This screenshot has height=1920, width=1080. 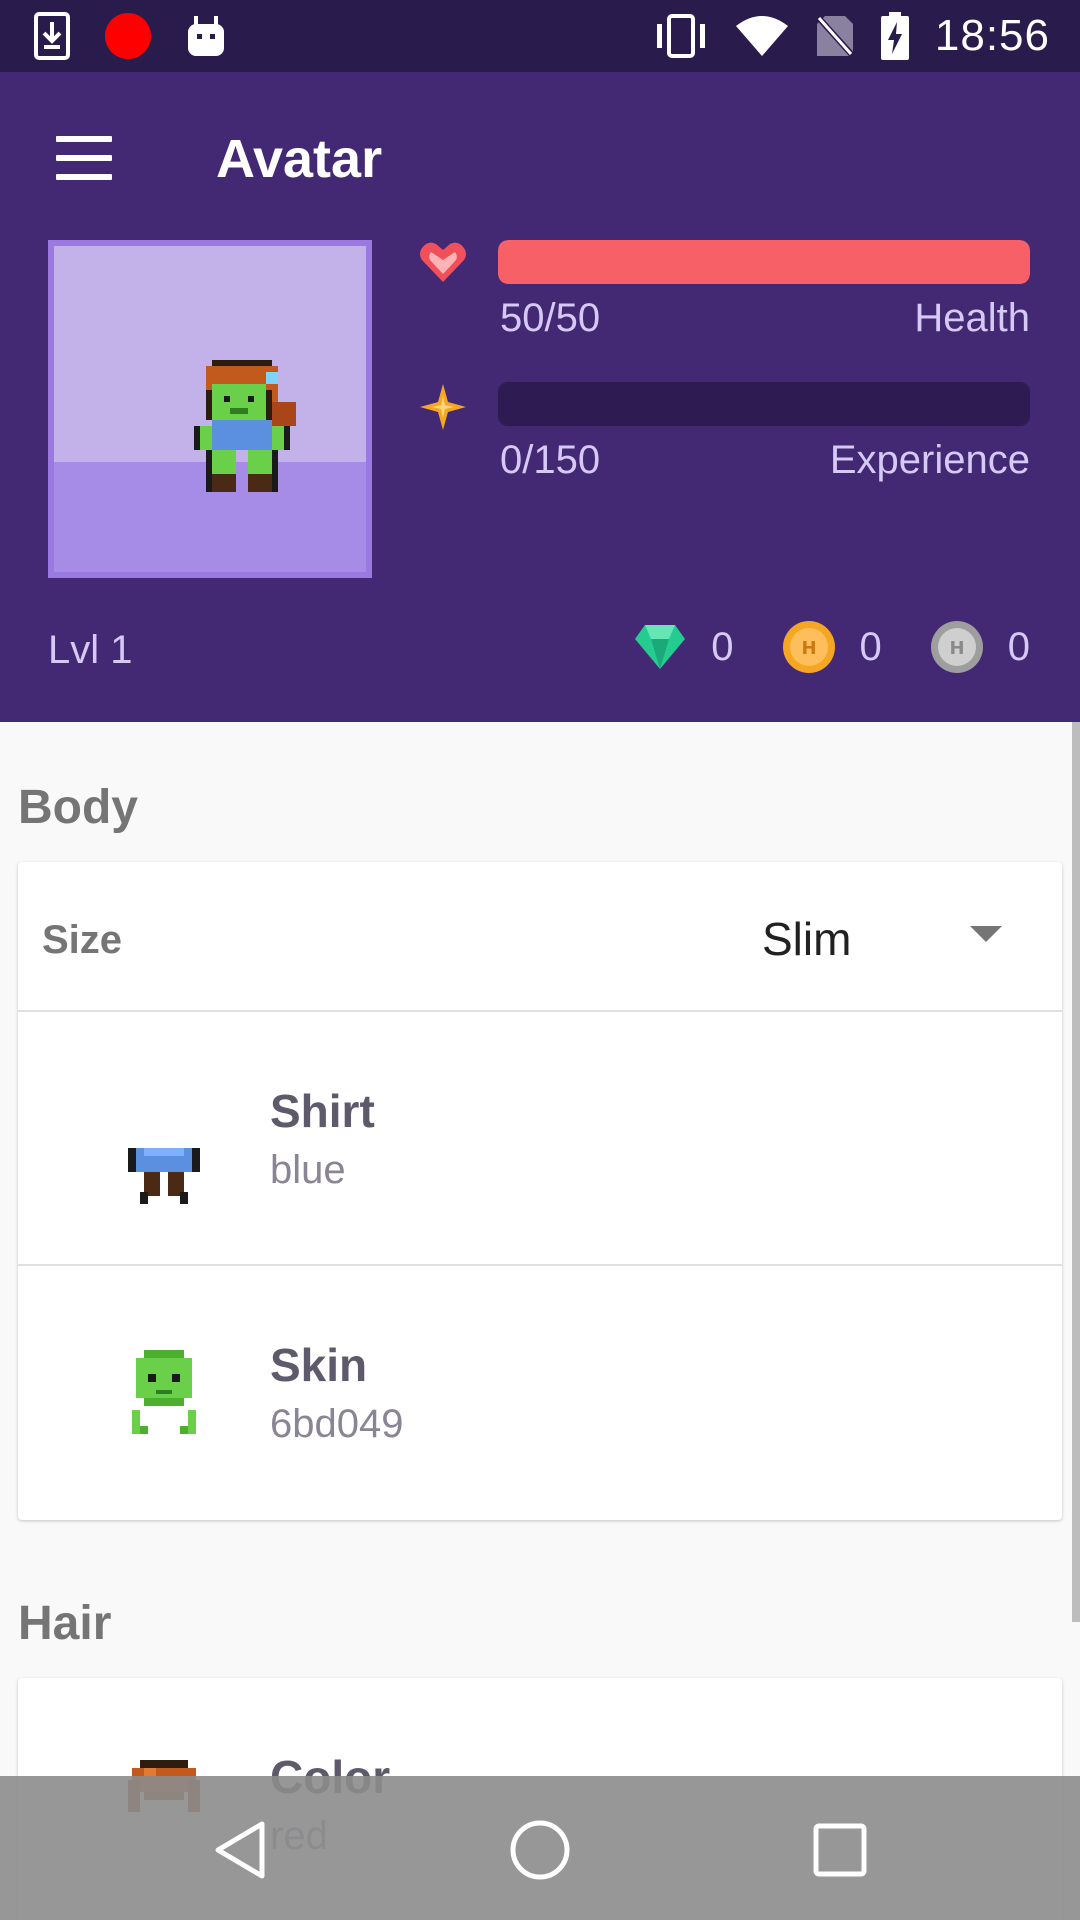 I want to click on shirt-icon, so click(x=164, y=1176).